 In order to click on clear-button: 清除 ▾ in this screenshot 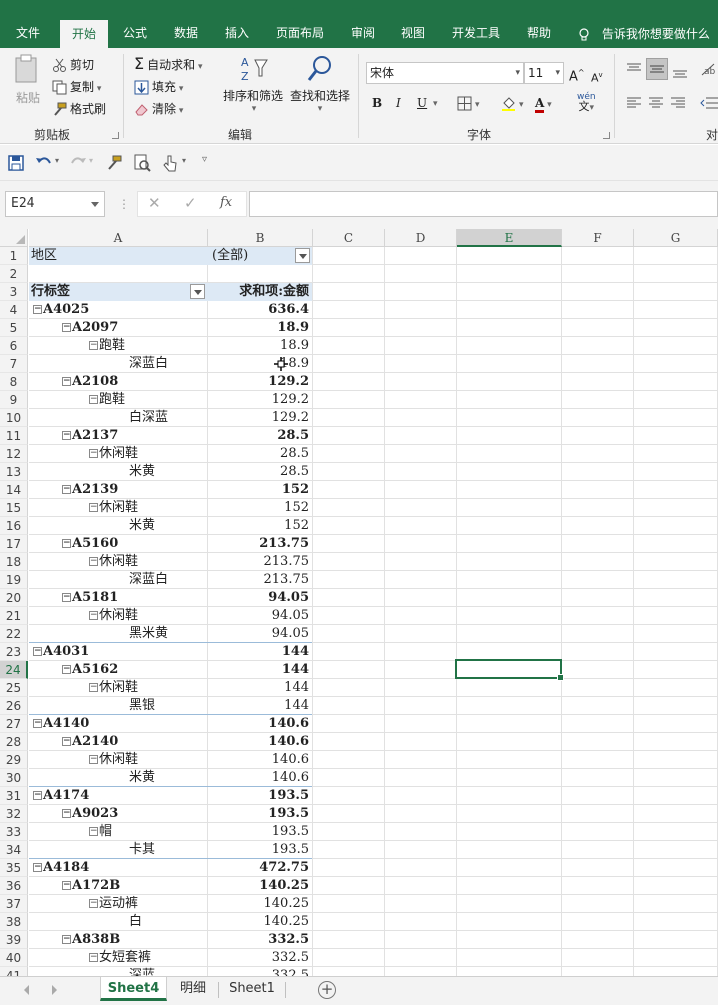, I will do `click(158, 110)`.